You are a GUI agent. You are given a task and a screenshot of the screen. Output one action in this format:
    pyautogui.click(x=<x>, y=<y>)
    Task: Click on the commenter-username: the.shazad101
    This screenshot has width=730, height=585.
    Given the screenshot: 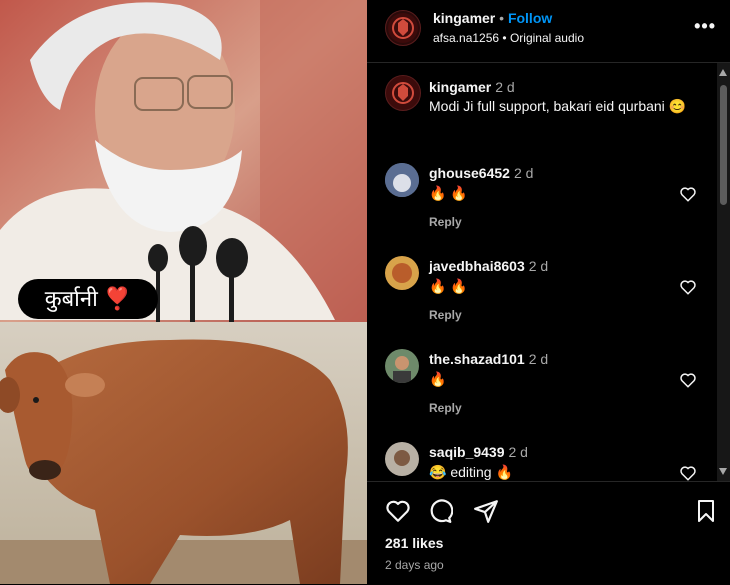 What is the action you would take?
    pyautogui.click(x=477, y=359)
    